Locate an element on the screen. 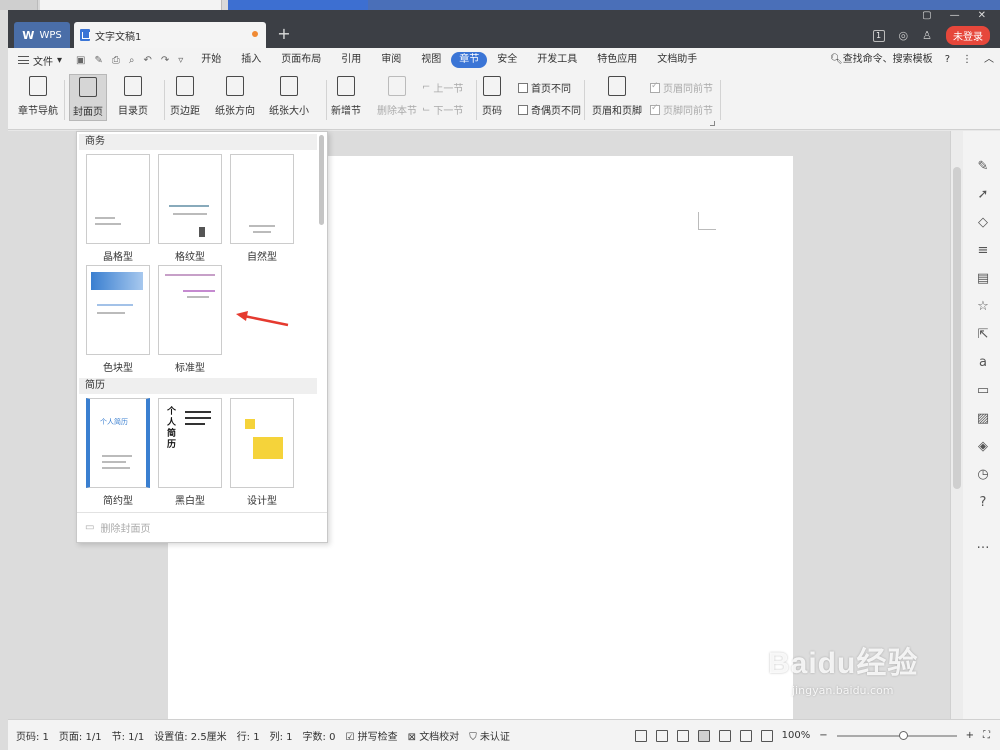 This screenshot has height=750, width=1000. more-icon: ▿ is located at coordinates (180, 60).